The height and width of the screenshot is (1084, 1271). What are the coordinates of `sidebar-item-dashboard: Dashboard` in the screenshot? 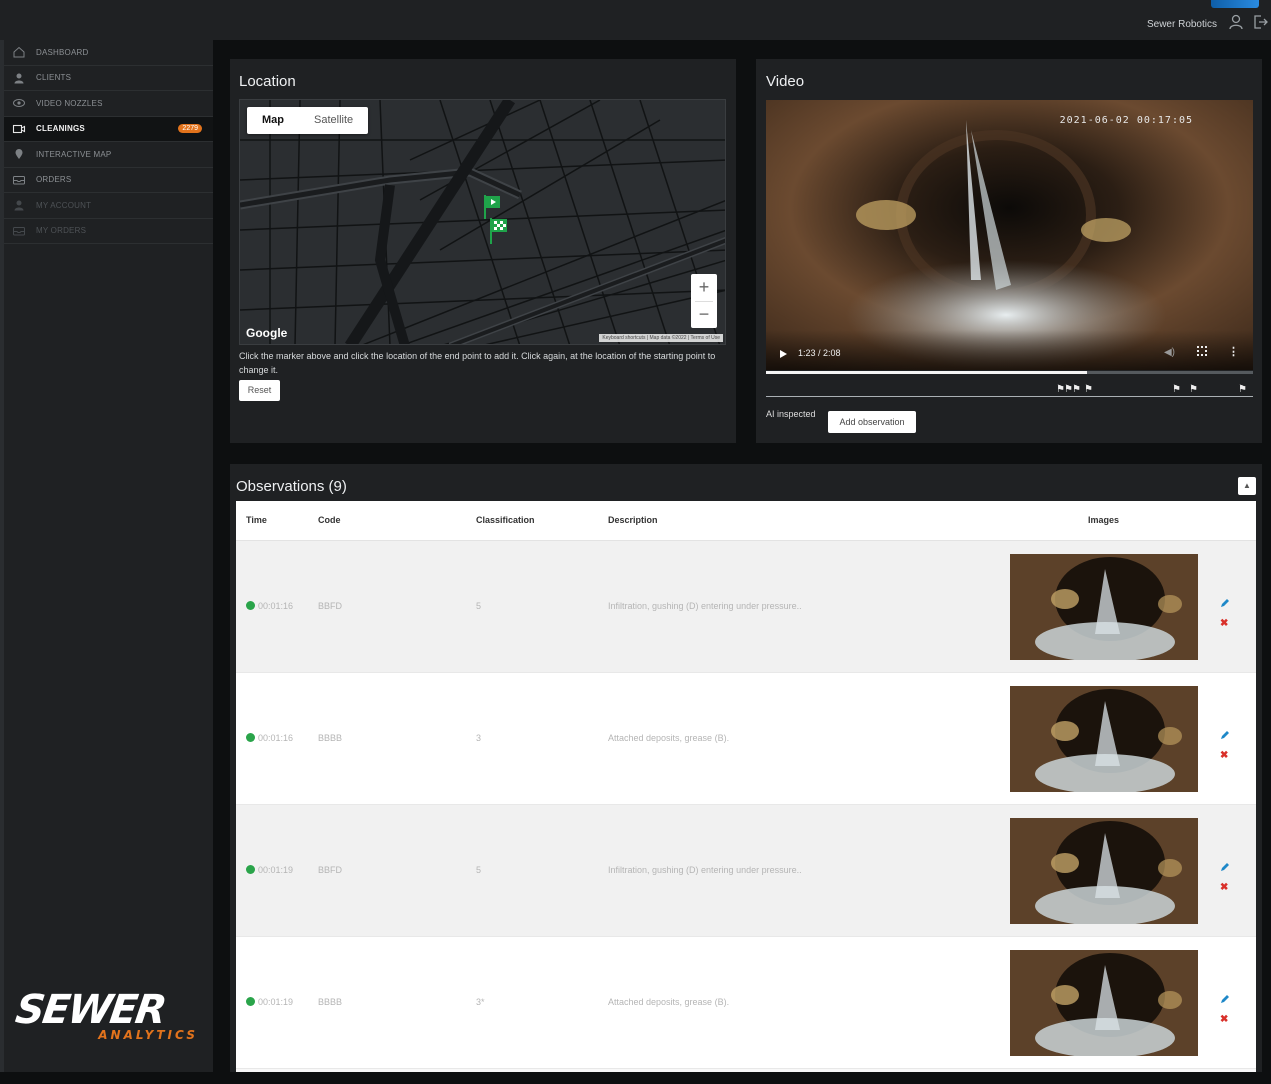 It's located at (108, 53).